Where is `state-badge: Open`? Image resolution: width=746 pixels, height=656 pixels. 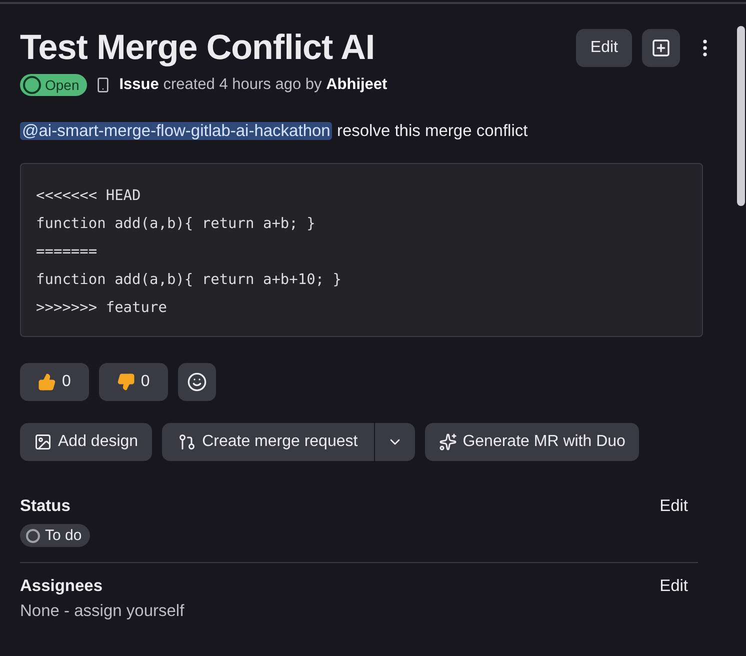
state-badge: Open is located at coordinates (54, 85).